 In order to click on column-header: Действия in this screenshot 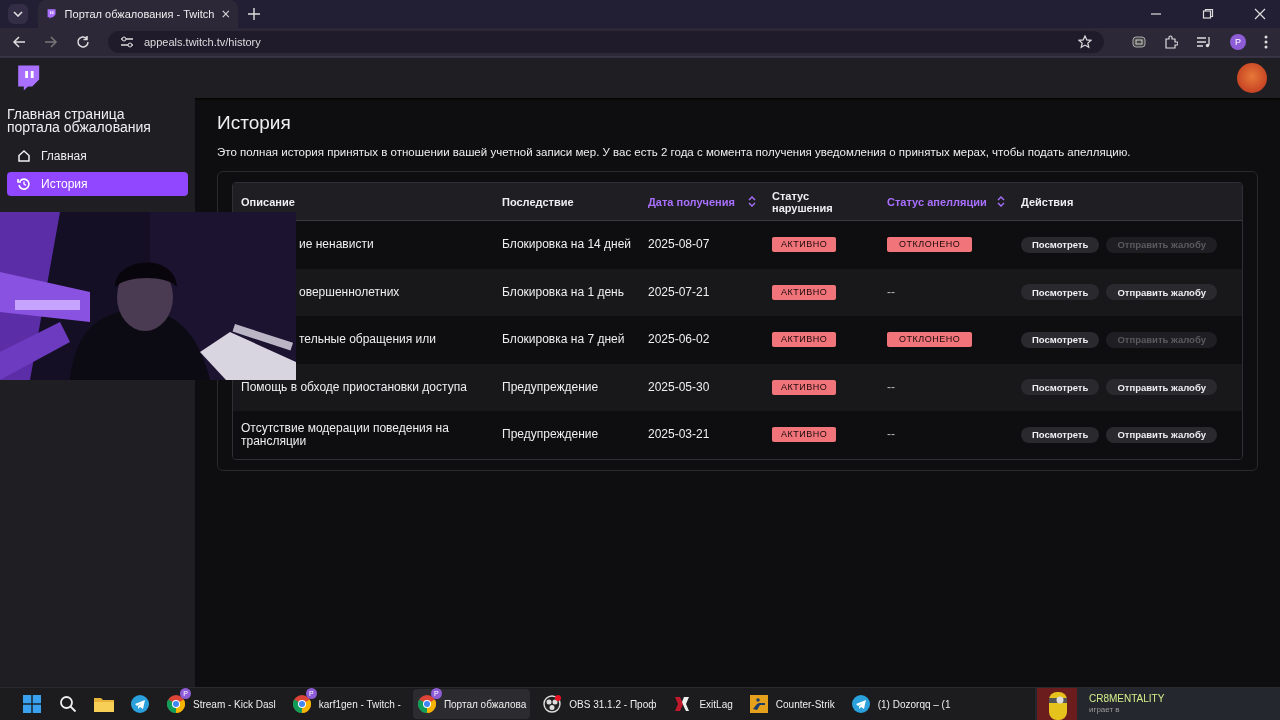, I will do `click(1047, 201)`.